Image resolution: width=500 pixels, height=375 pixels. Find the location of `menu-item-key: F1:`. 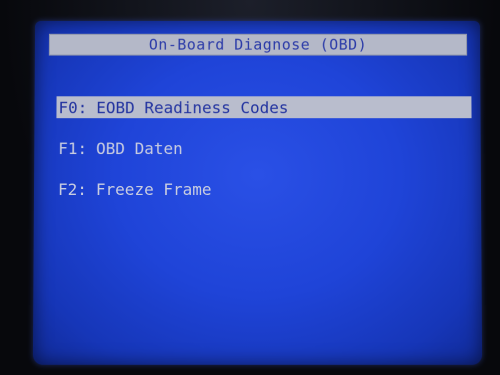

menu-item-key: F1: is located at coordinates (73, 148).